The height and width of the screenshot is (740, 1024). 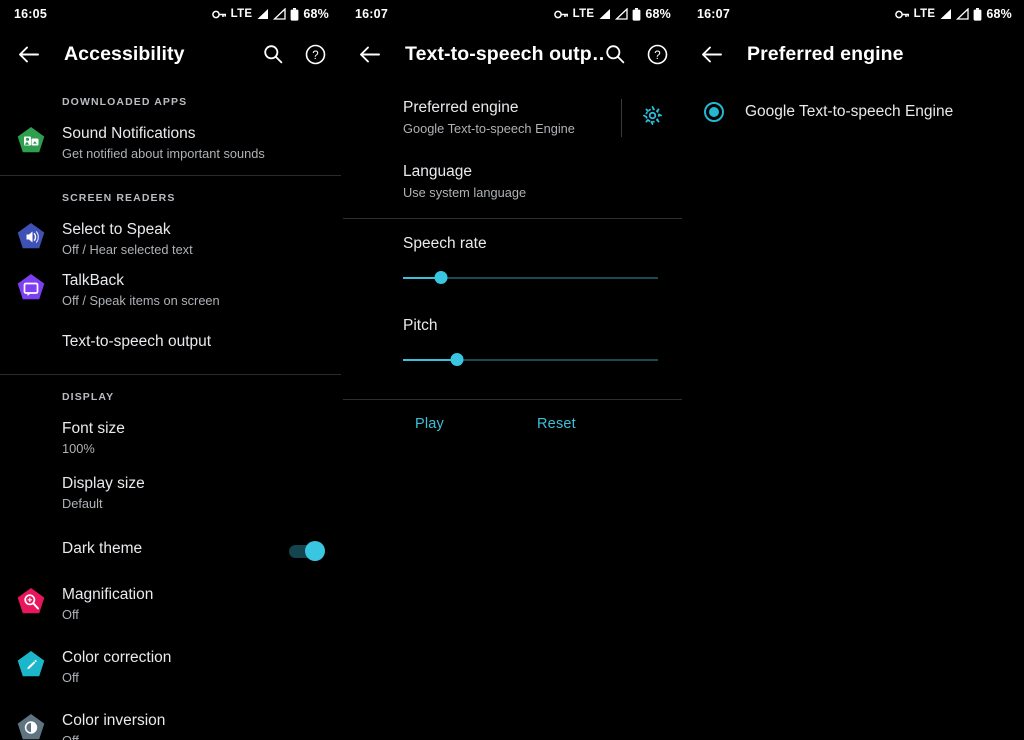 I want to click on speech-rate-control: Speech rate, so click(x=512, y=257).